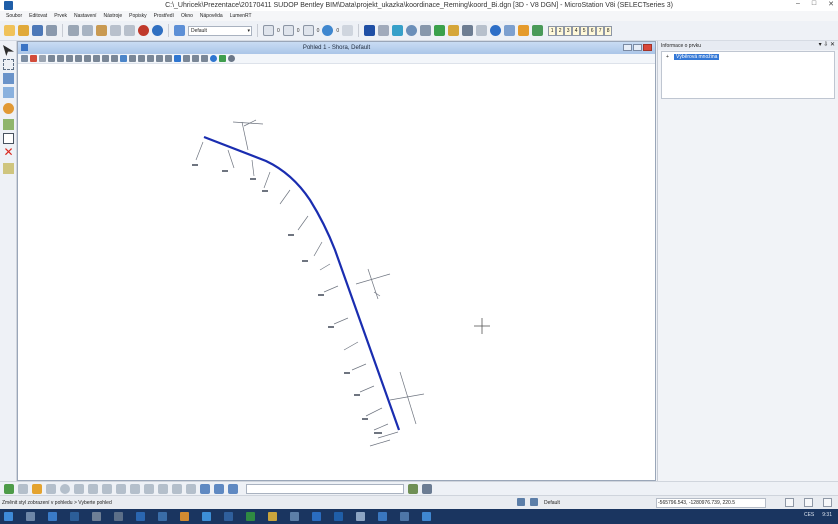 Image resolution: width=838 pixels, height=524 pixels. I want to click on display-set-icon, so click(177, 58).